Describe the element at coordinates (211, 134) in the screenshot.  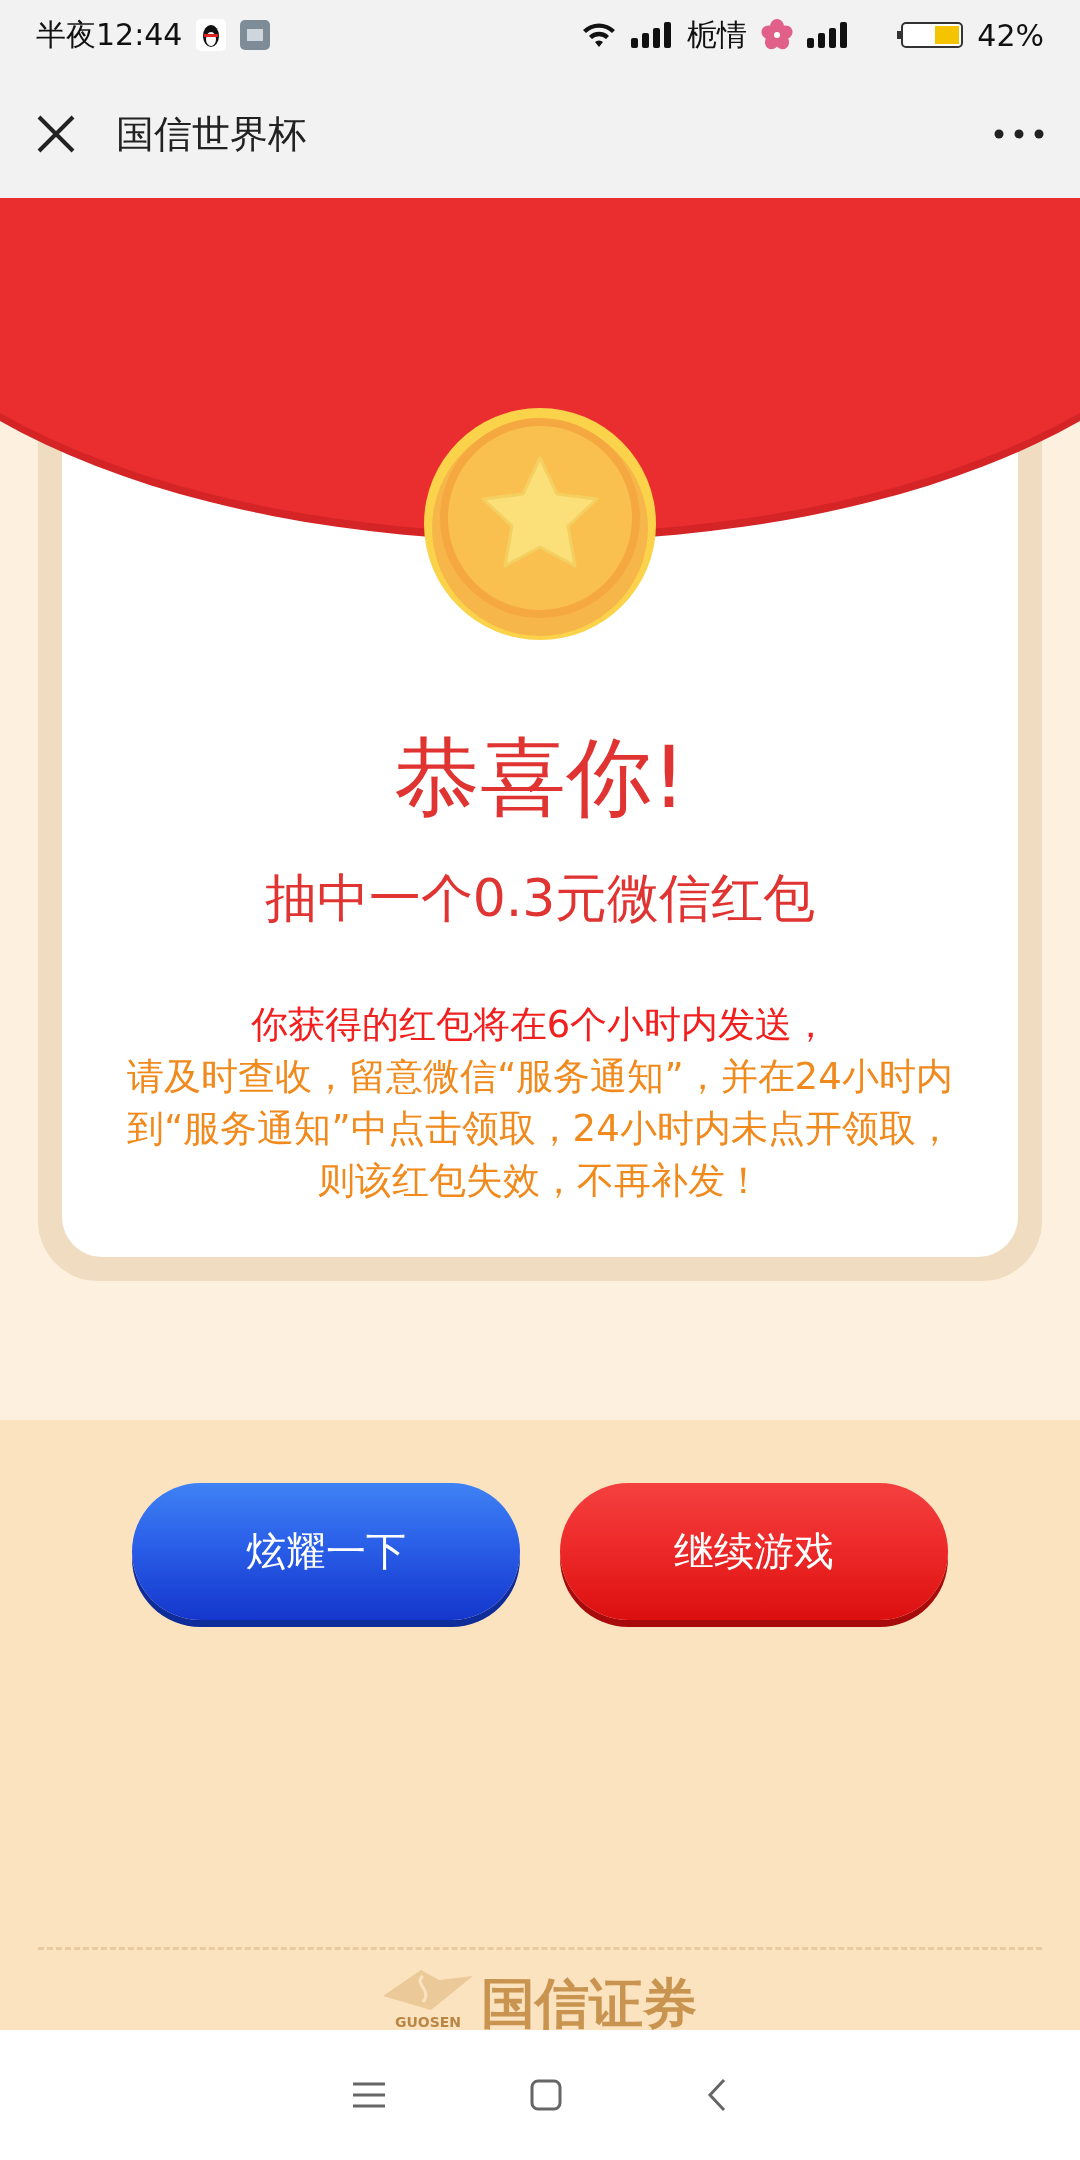
I see `page-title: 国信世界杯` at that location.